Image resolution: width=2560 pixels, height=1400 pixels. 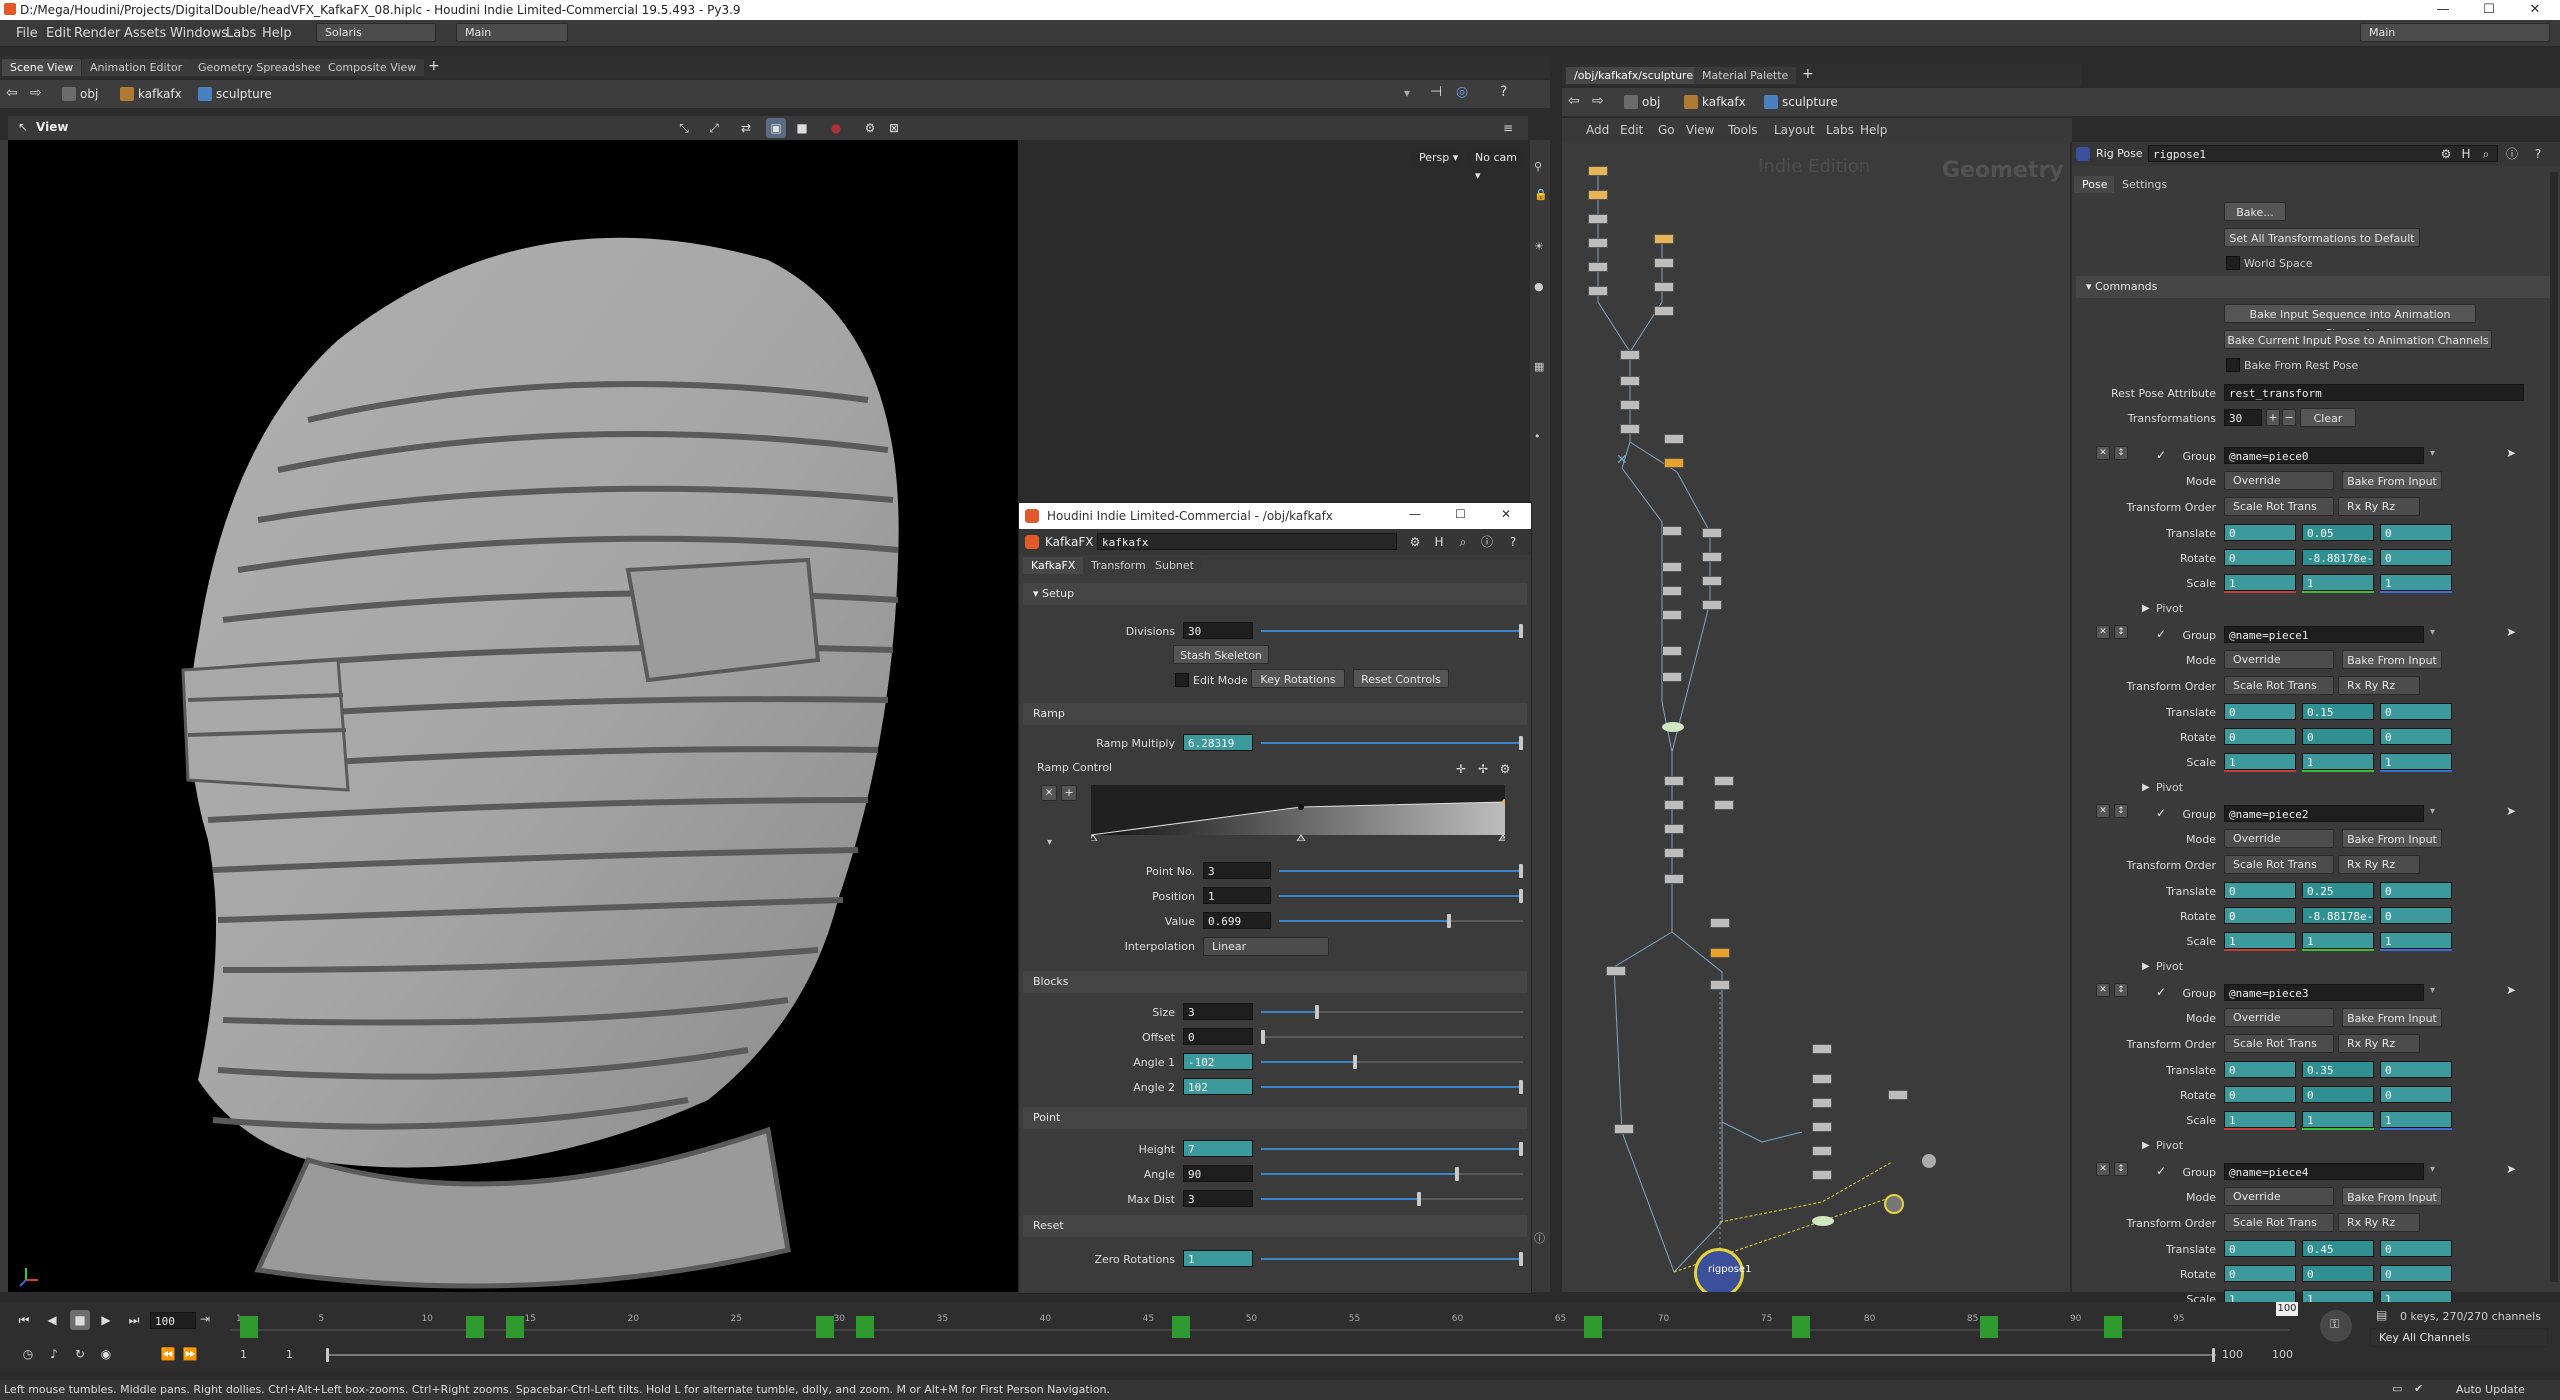 I want to click on display-mode-icon: ▣, so click(x=776, y=128).